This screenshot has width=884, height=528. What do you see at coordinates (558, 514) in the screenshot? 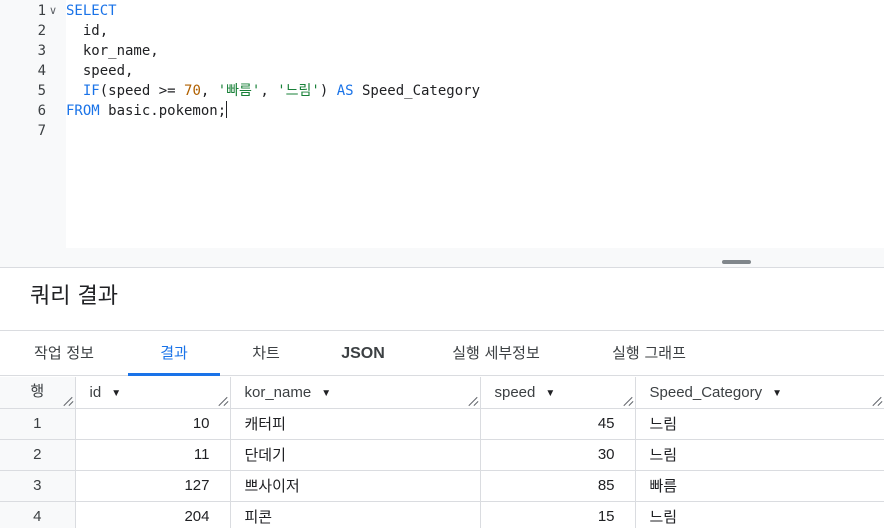
I see `speed-cell: 15` at bounding box center [558, 514].